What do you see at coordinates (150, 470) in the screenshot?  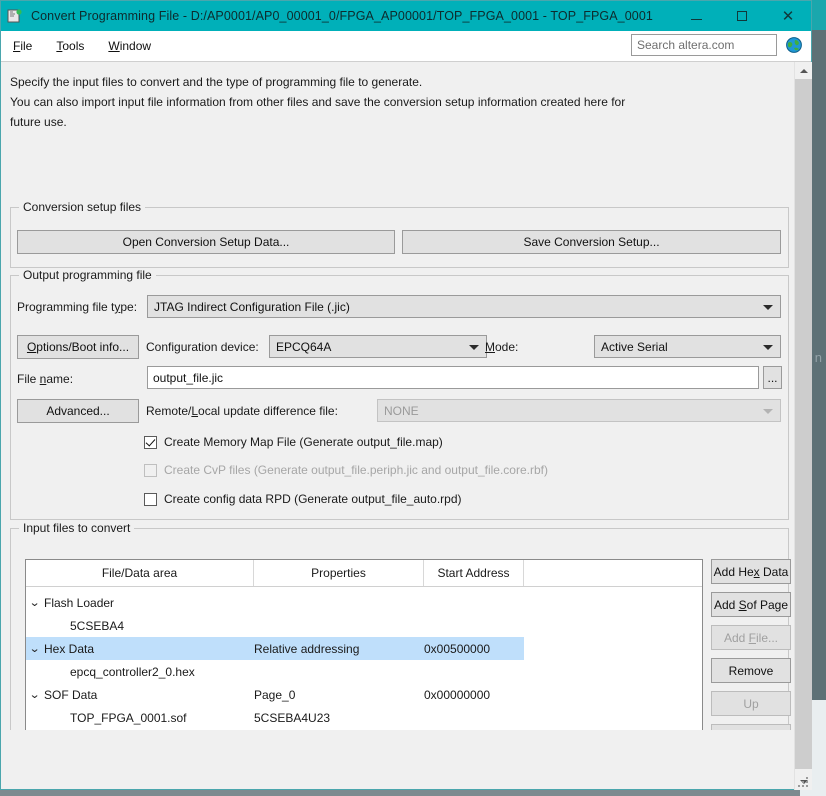 I see `create-cvp-files-checkbox` at bounding box center [150, 470].